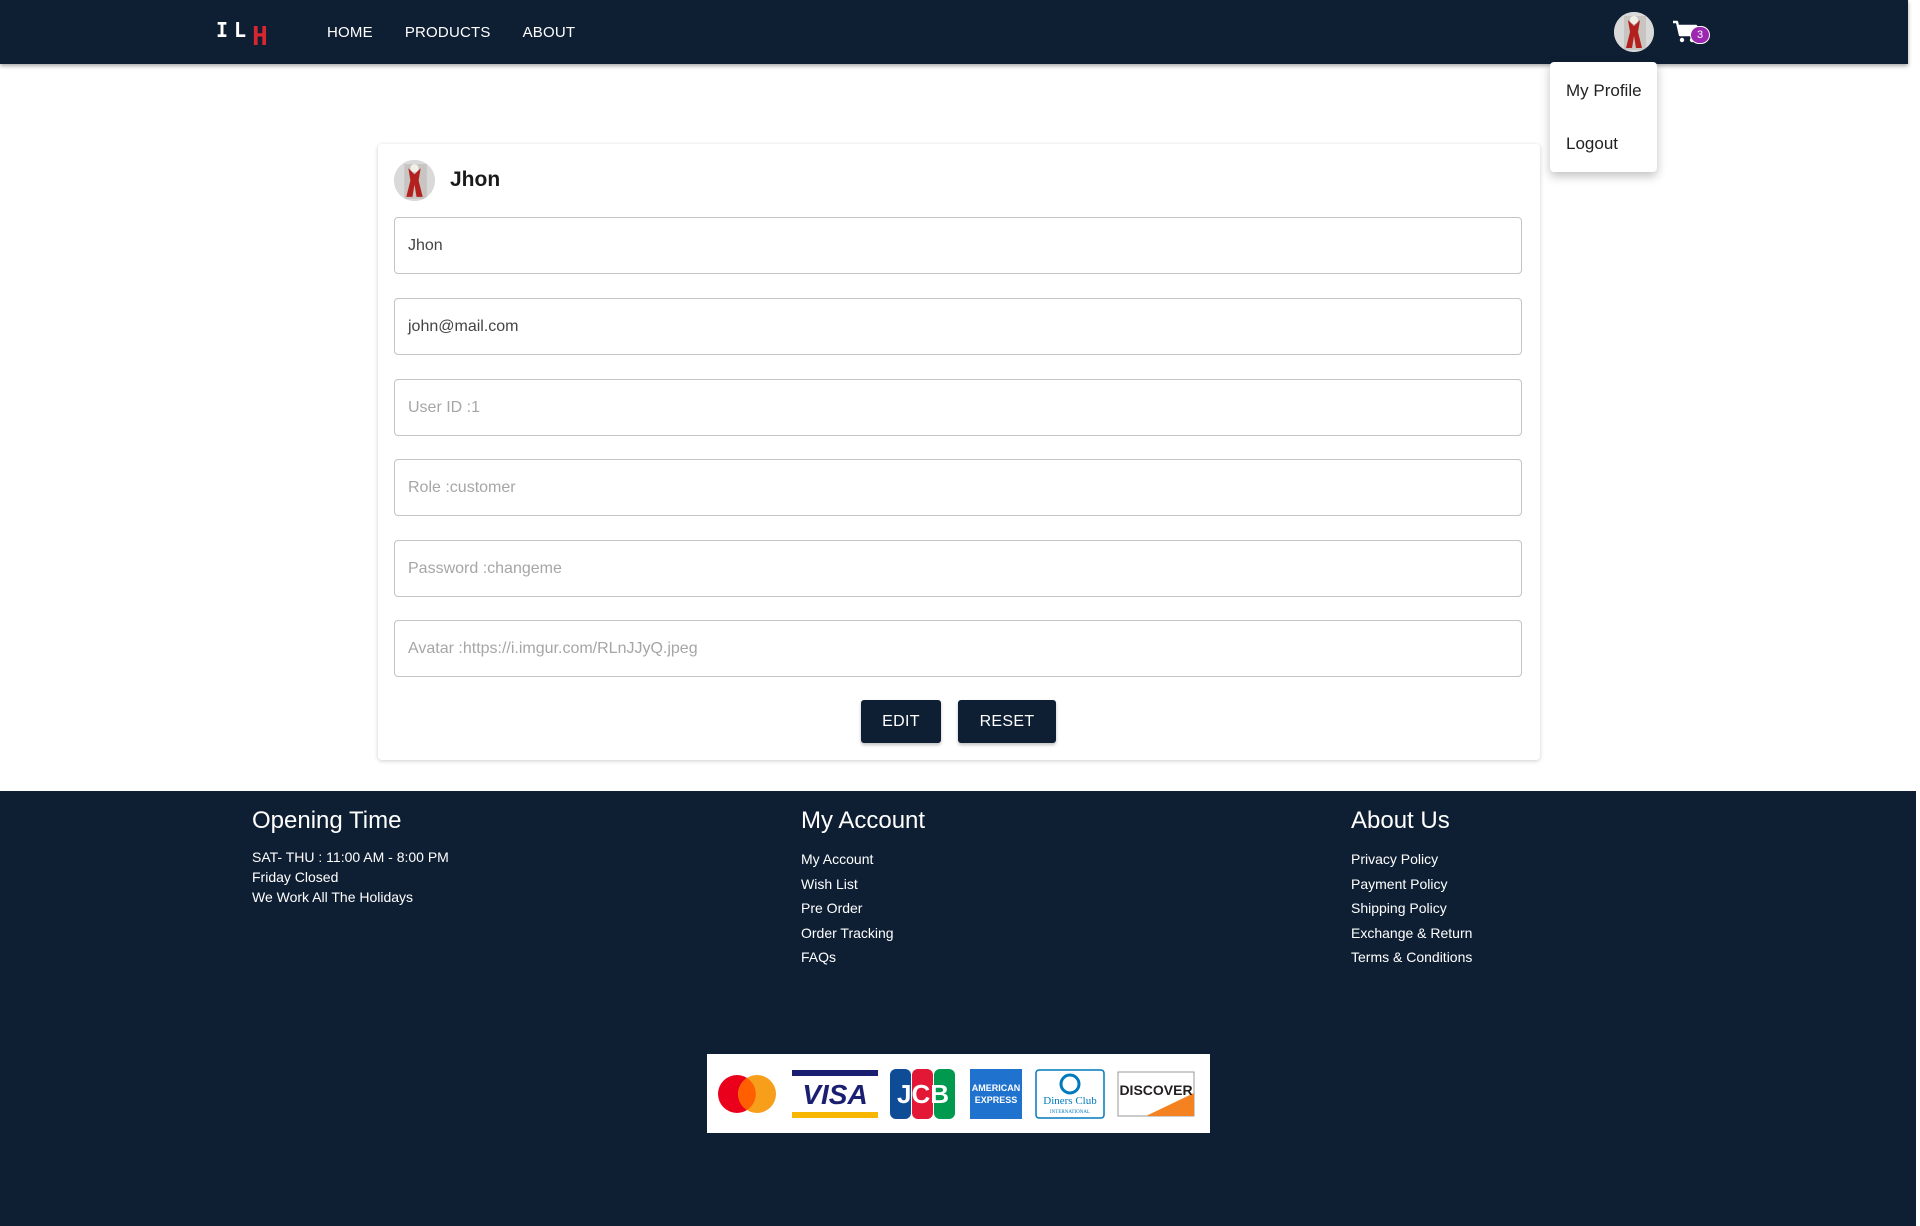 Image resolution: width=1920 pixels, height=1226 pixels. What do you see at coordinates (863, 859) in the screenshot?
I see `footer-link-my-account: My Account` at bounding box center [863, 859].